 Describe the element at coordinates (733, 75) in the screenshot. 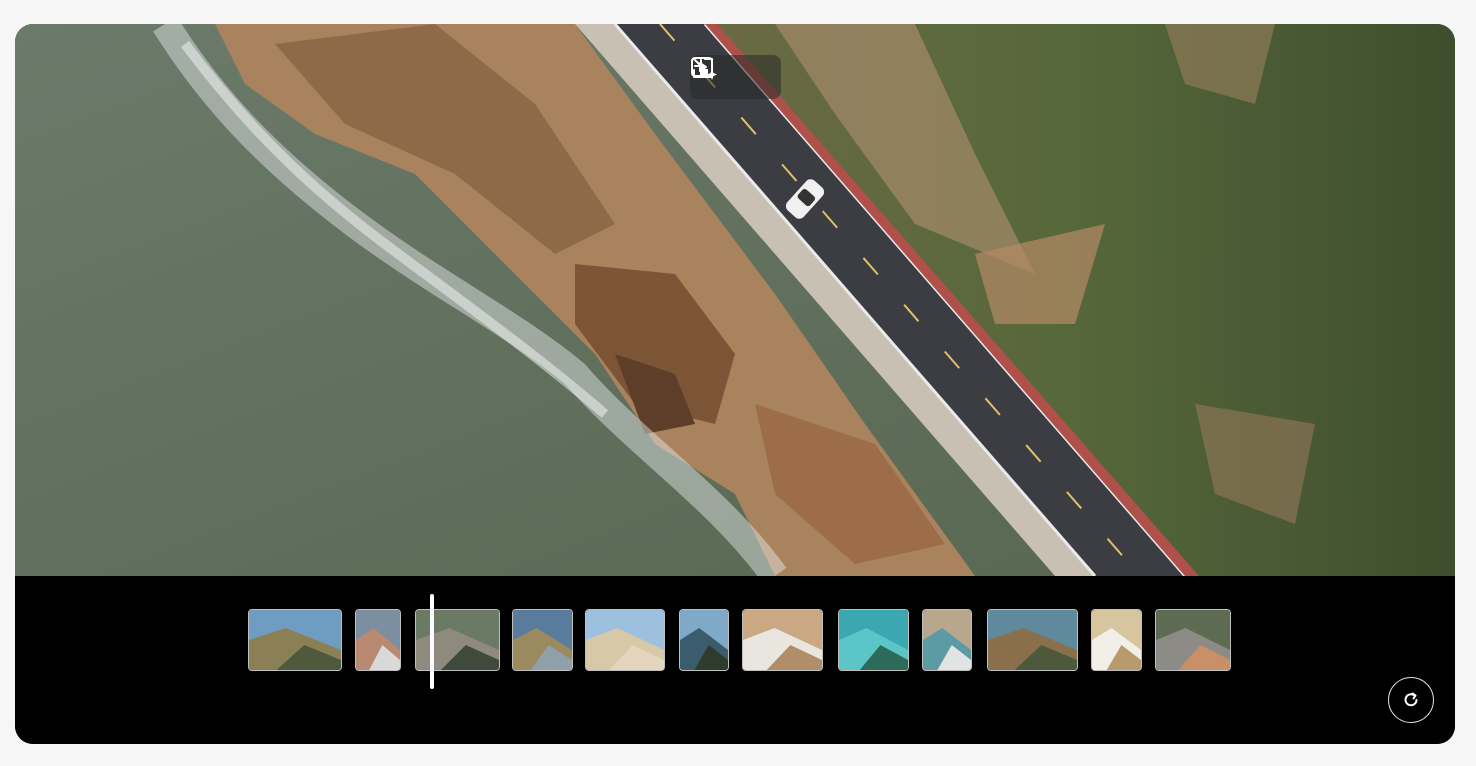

I see `ai-play-sparkle-icon` at that location.